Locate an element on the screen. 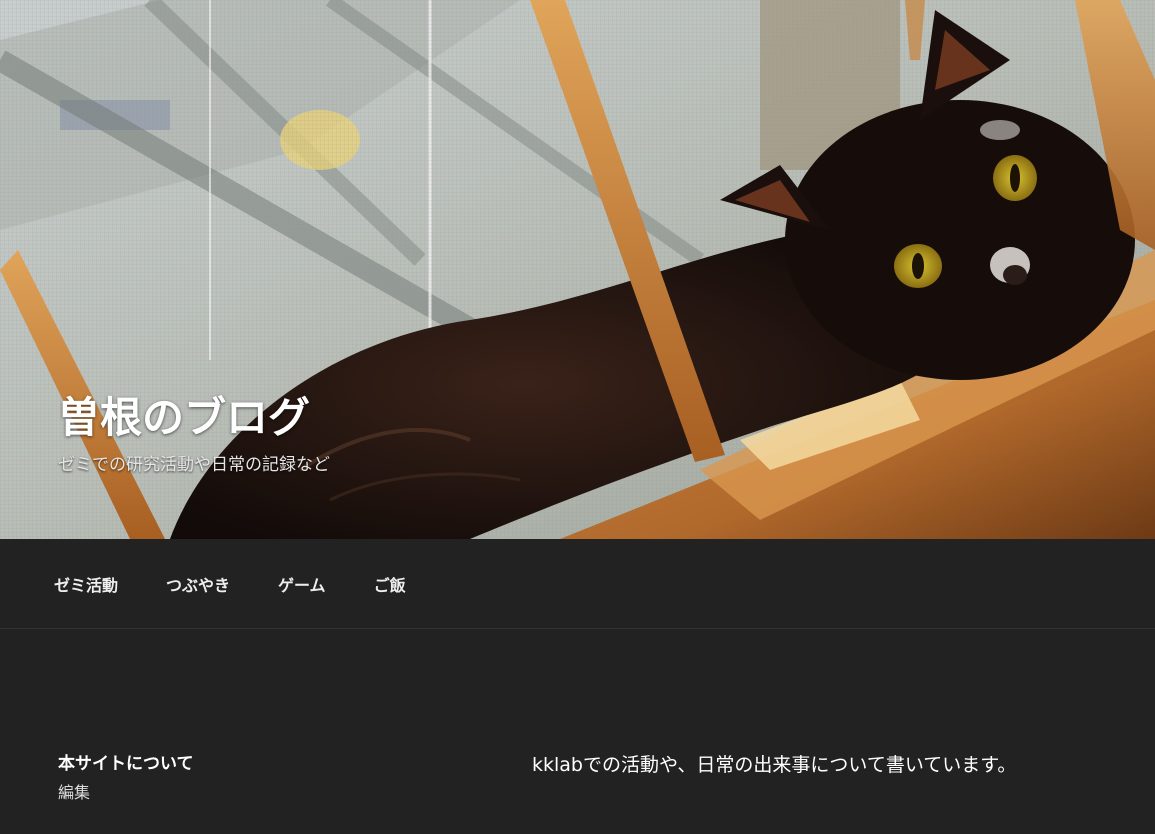 Image resolution: width=1155 pixels, height=834 pixels. site-title: 曽根のブログ is located at coordinates (194, 418).